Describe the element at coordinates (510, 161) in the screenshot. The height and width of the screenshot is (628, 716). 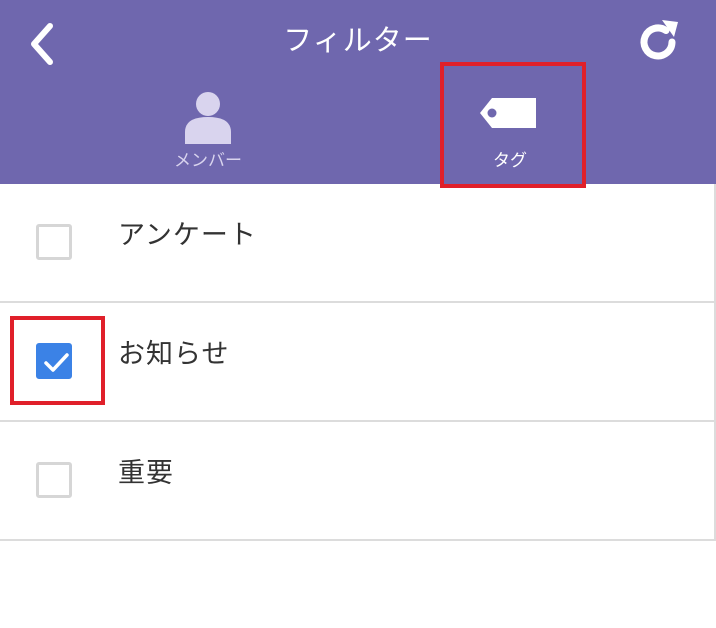
I see `tab-tags-label: タグ` at that location.